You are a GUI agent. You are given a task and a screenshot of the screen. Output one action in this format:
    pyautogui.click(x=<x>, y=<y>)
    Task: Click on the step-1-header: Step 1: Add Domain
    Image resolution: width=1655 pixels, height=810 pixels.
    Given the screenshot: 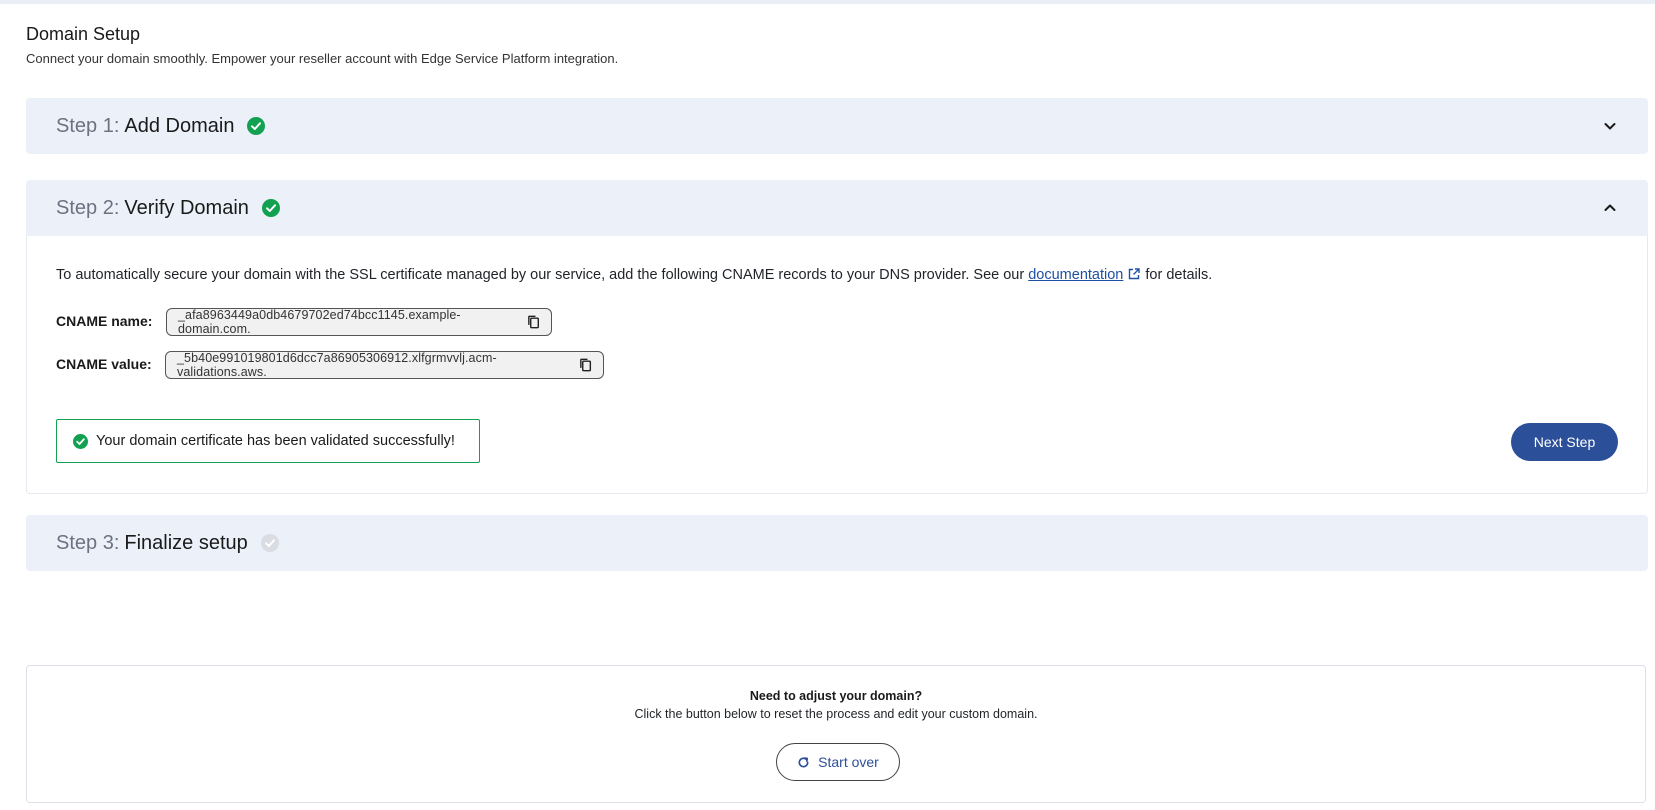 What is the action you would take?
    pyautogui.click(x=837, y=126)
    